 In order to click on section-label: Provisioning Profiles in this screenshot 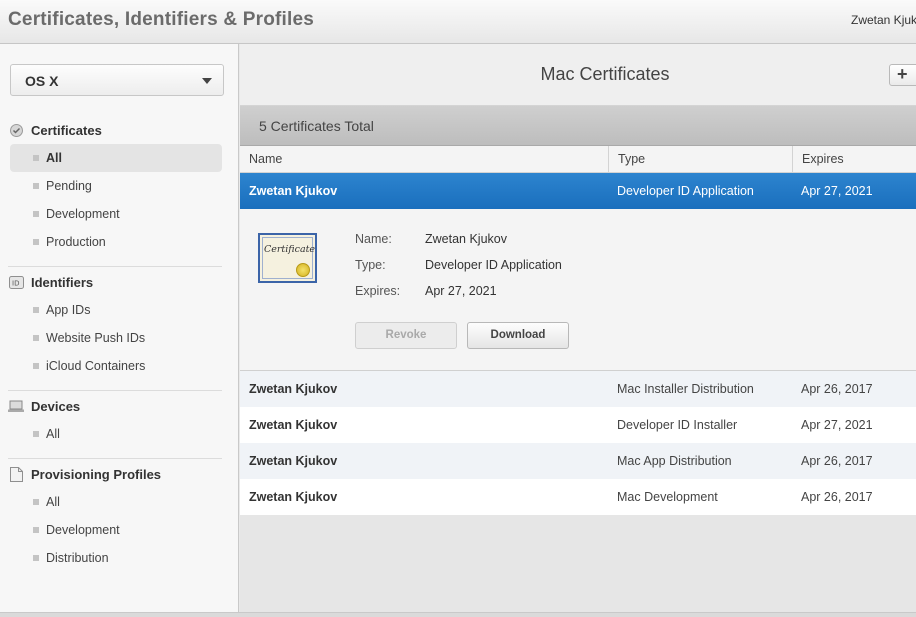, I will do `click(96, 474)`.